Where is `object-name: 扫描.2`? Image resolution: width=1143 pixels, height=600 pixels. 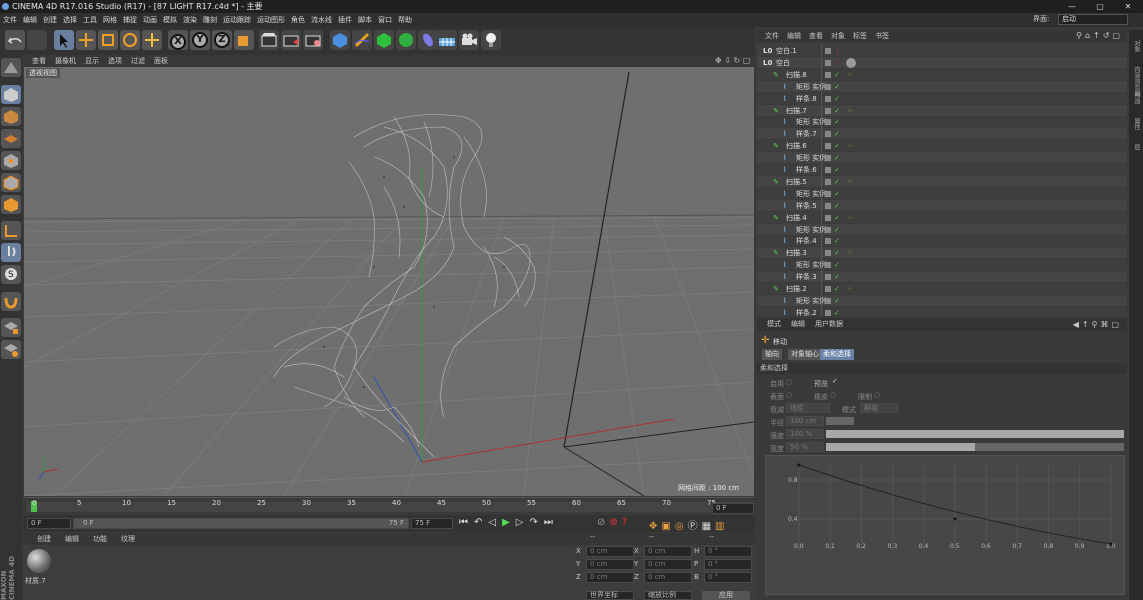 object-name: 扫描.2 is located at coordinates (796, 289).